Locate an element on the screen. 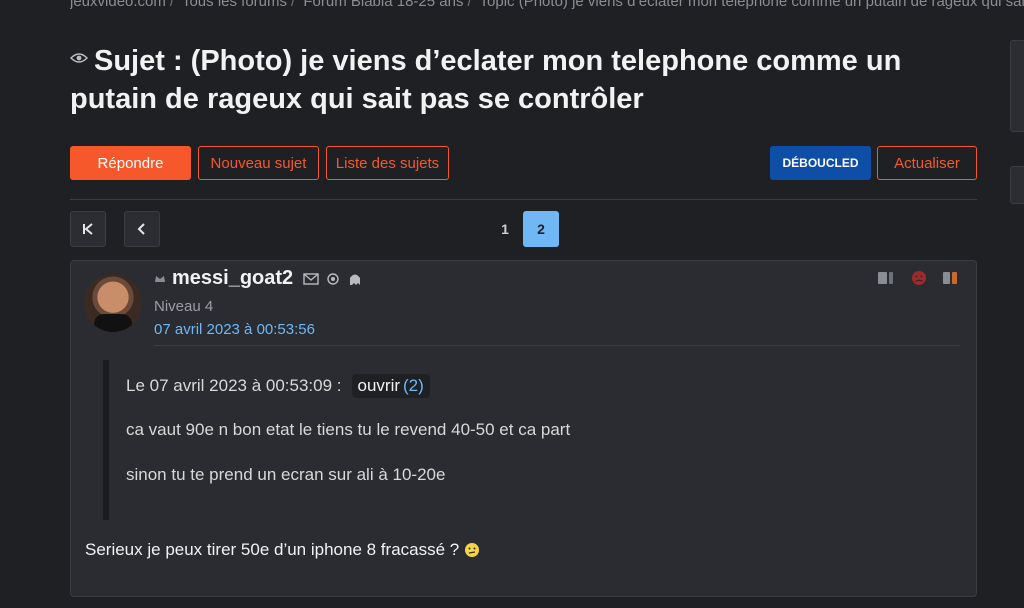 The height and width of the screenshot is (608, 1024). quote-header: Le 07 avril 2023 à 00:53:09 : ouvrir (2) is located at coordinates (278, 386).